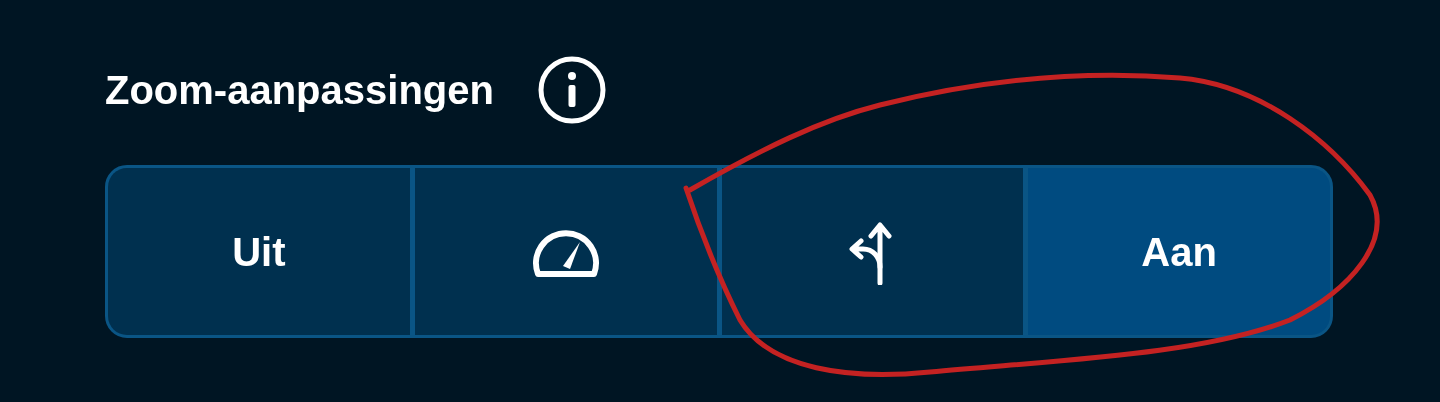  What do you see at coordinates (259, 251) in the screenshot?
I see `segment-button: Uit` at bounding box center [259, 251].